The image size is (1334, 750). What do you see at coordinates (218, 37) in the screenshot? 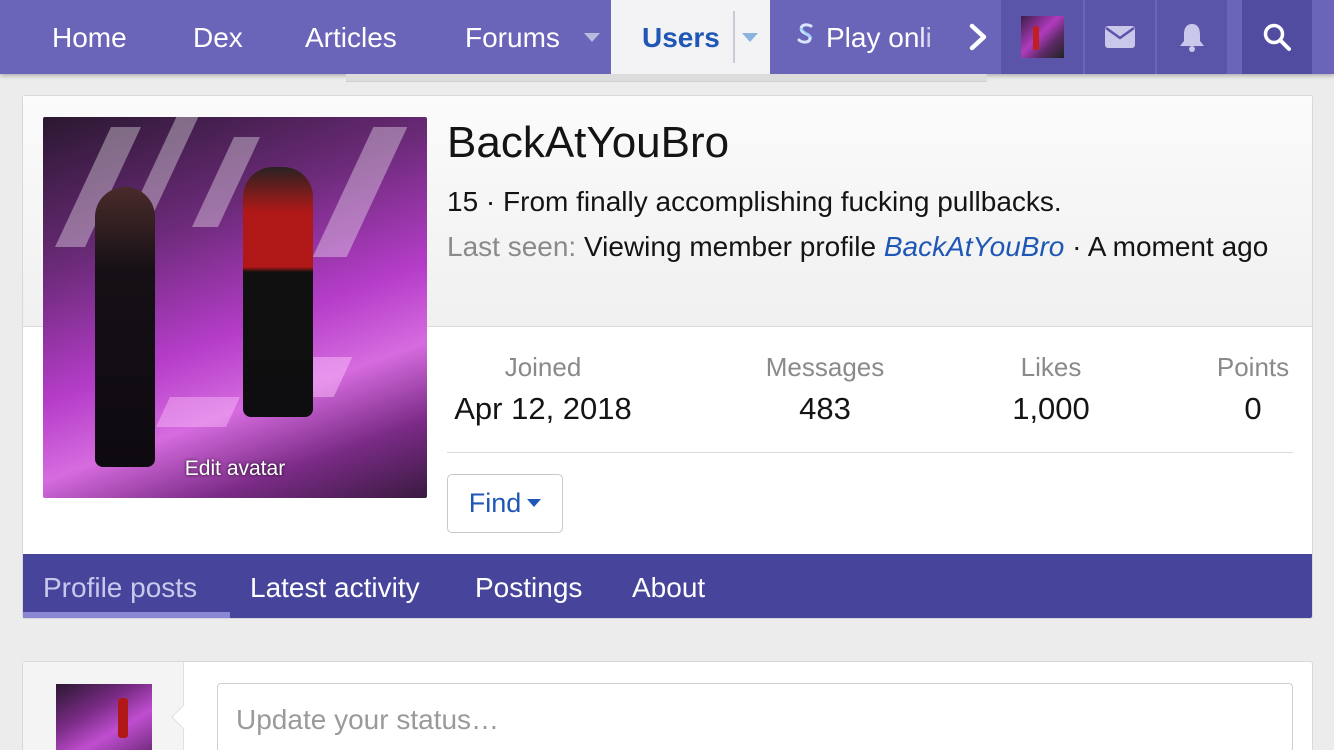
I see `nav-dex: Dex` at bounding box center [218, 37].